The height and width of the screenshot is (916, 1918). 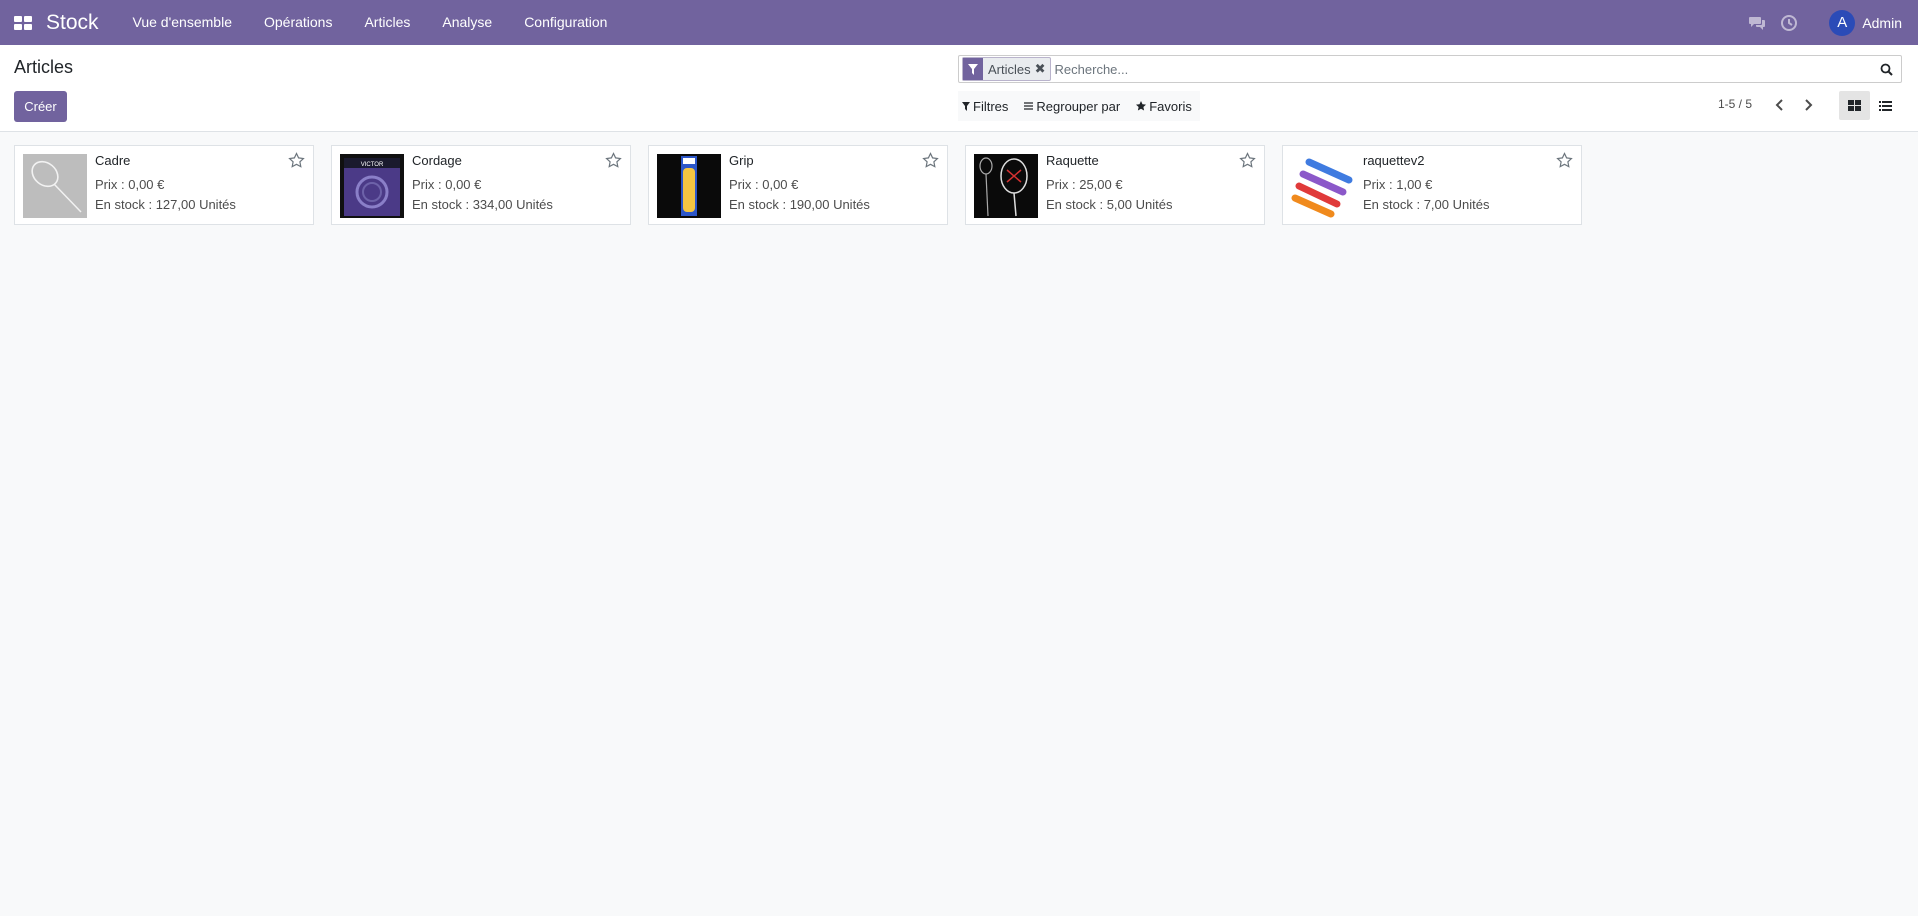 What do you see at coordinates (1780, 105) in the screenshot?
I see `chevron-left-icon` at bounding box center [1780, 105].